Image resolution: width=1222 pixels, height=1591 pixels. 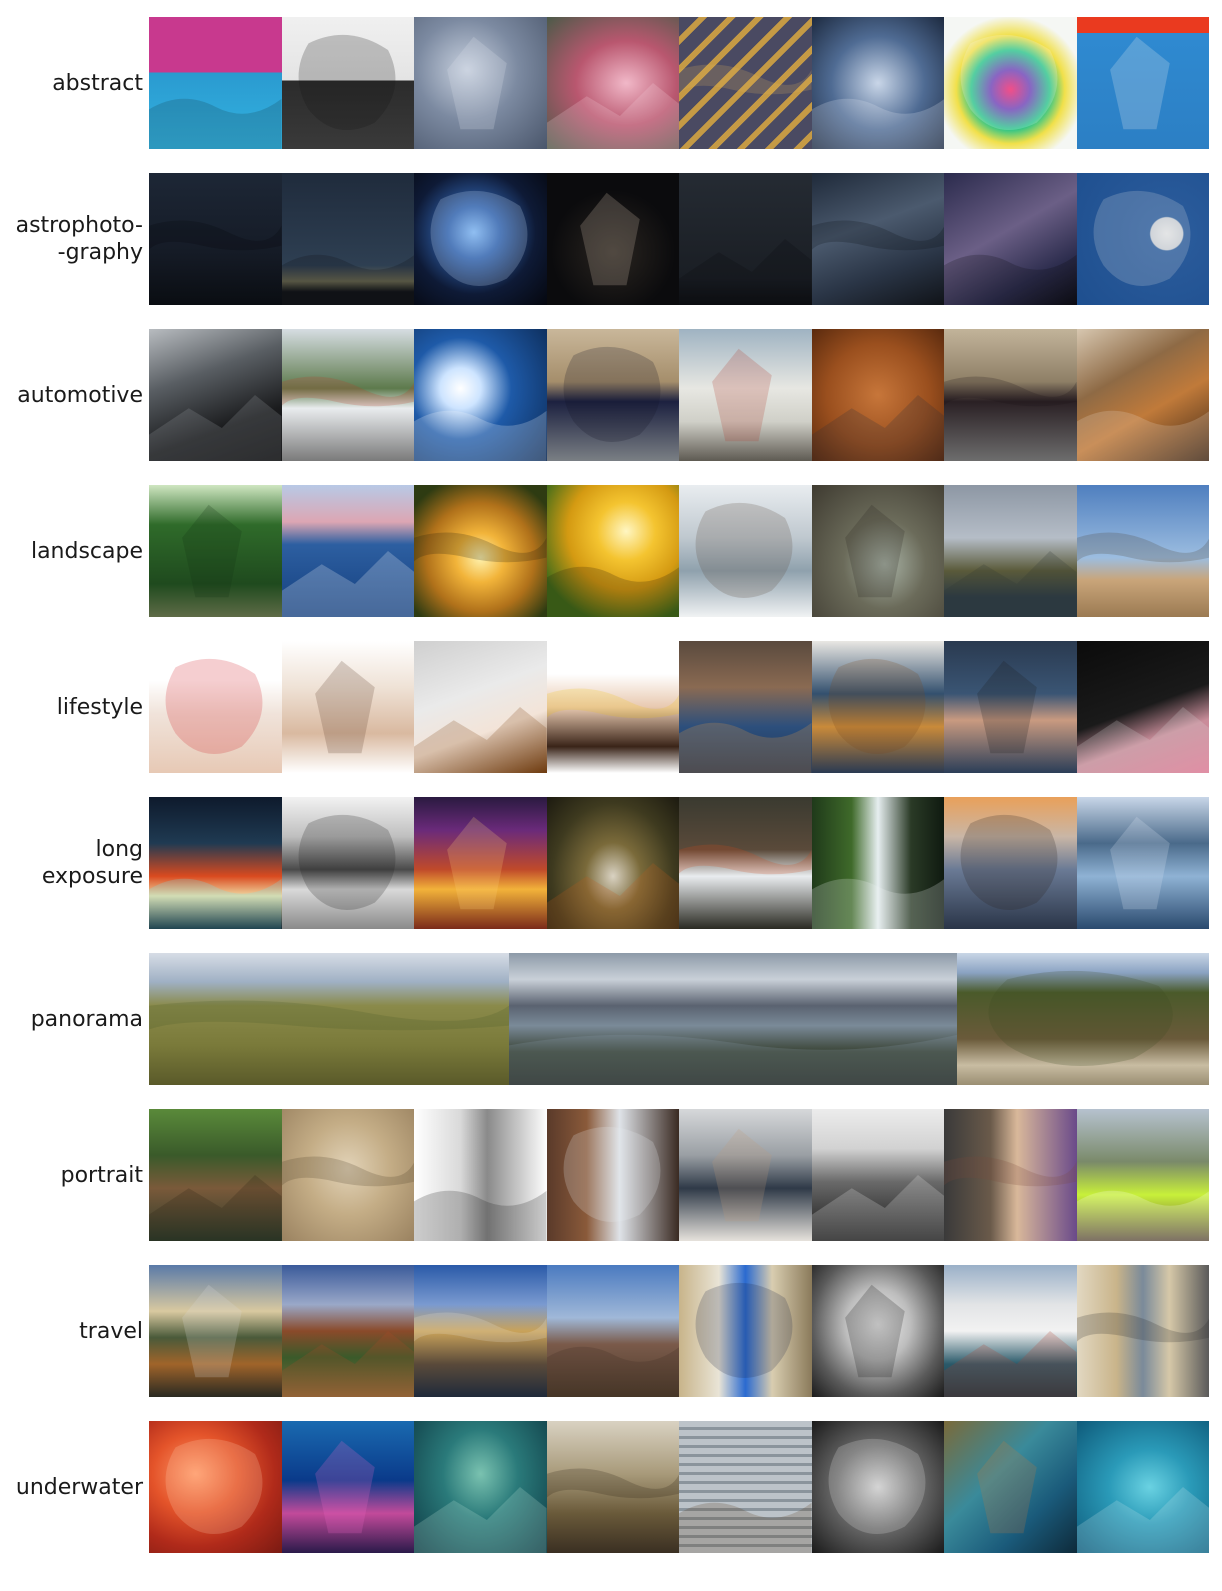 I want to click on category-row: landscape, so click(x=611, y=551).